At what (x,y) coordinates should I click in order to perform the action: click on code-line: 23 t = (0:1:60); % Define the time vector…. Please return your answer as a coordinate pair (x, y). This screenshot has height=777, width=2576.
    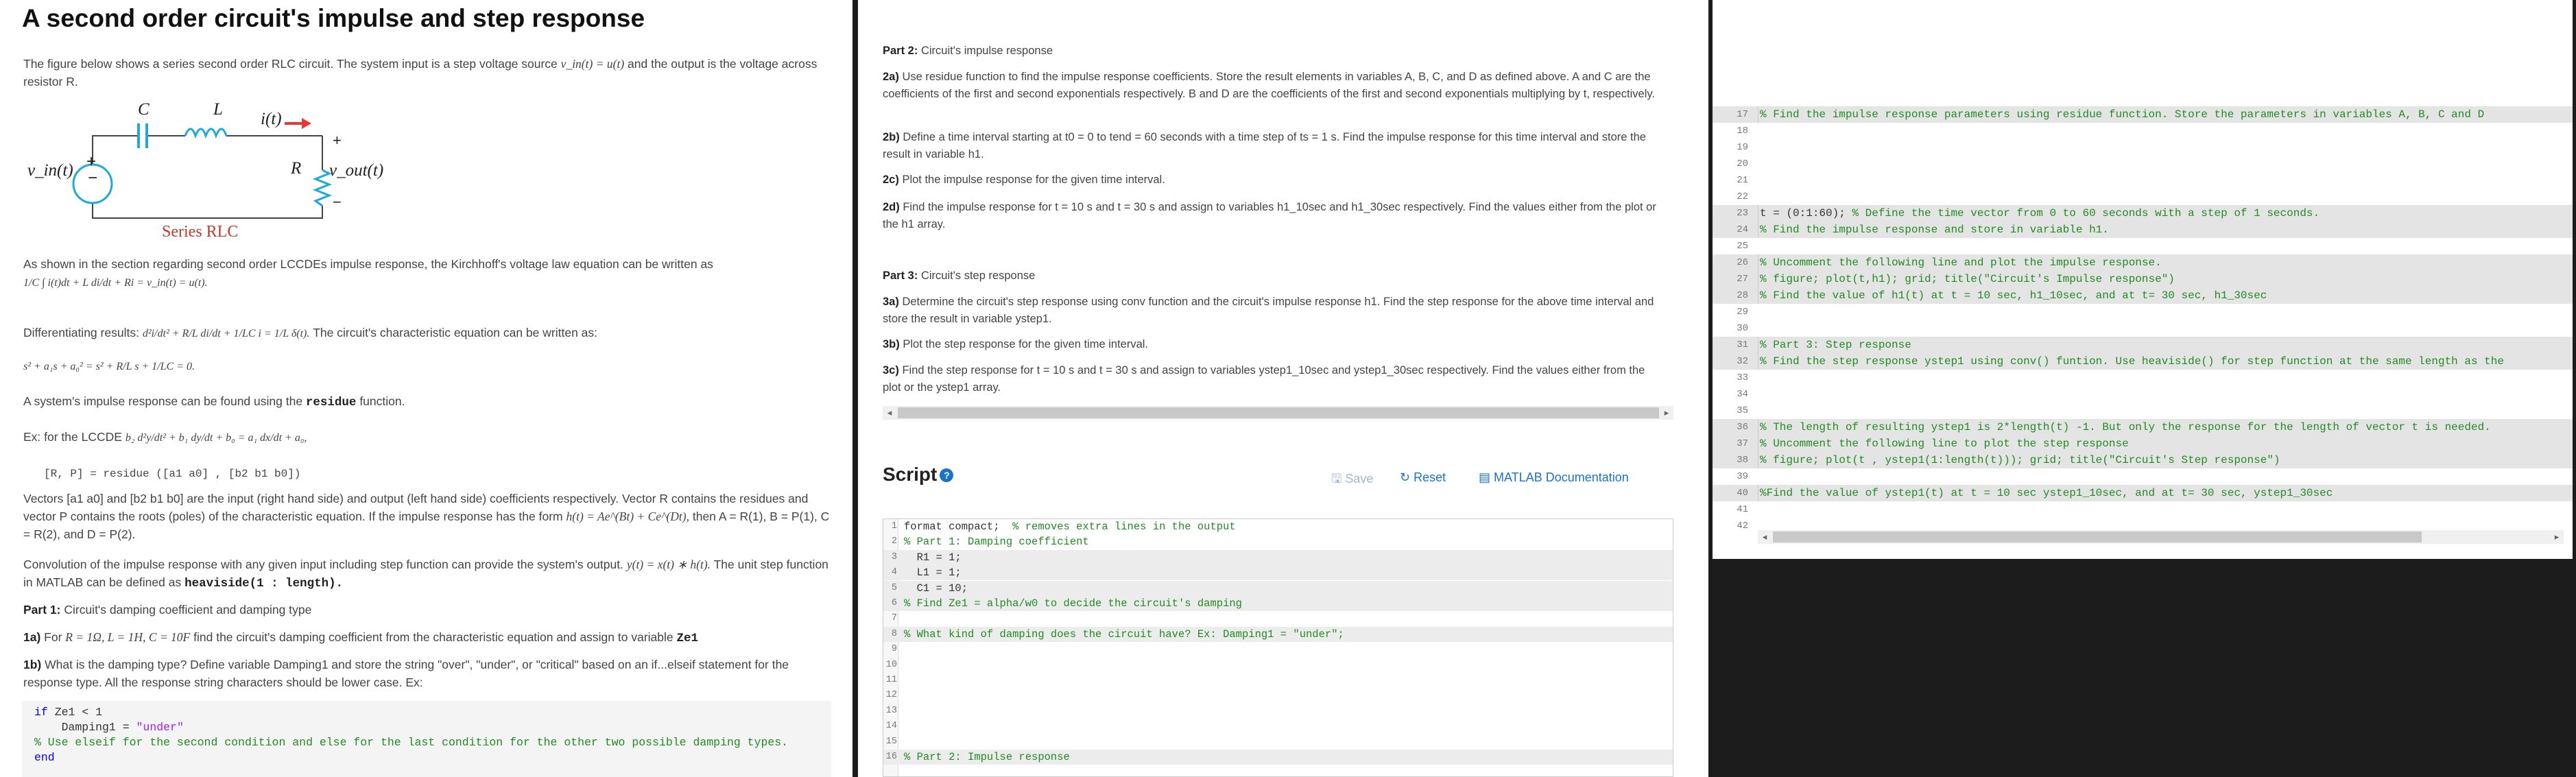
    Looking at the image, I should click on (2143, 213).